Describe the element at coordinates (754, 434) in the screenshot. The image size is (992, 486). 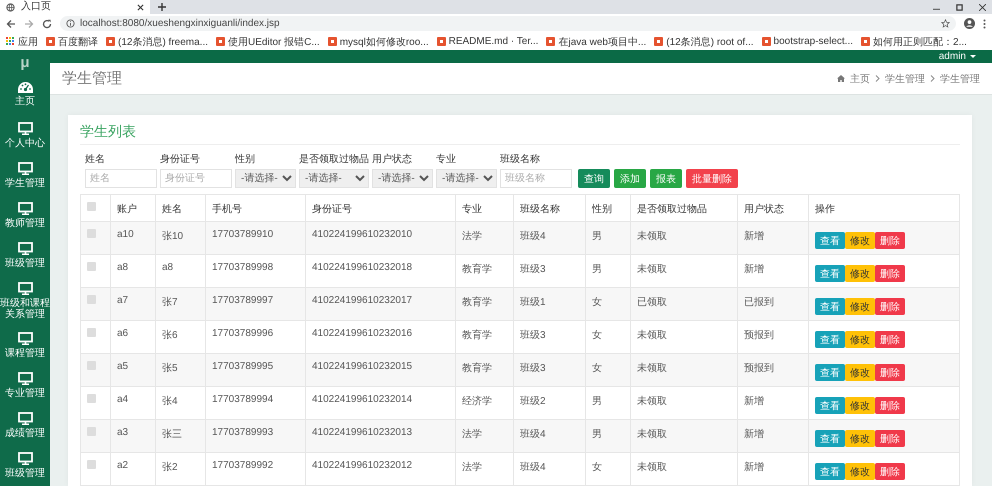
I see `table-cell: 新增` at that location.